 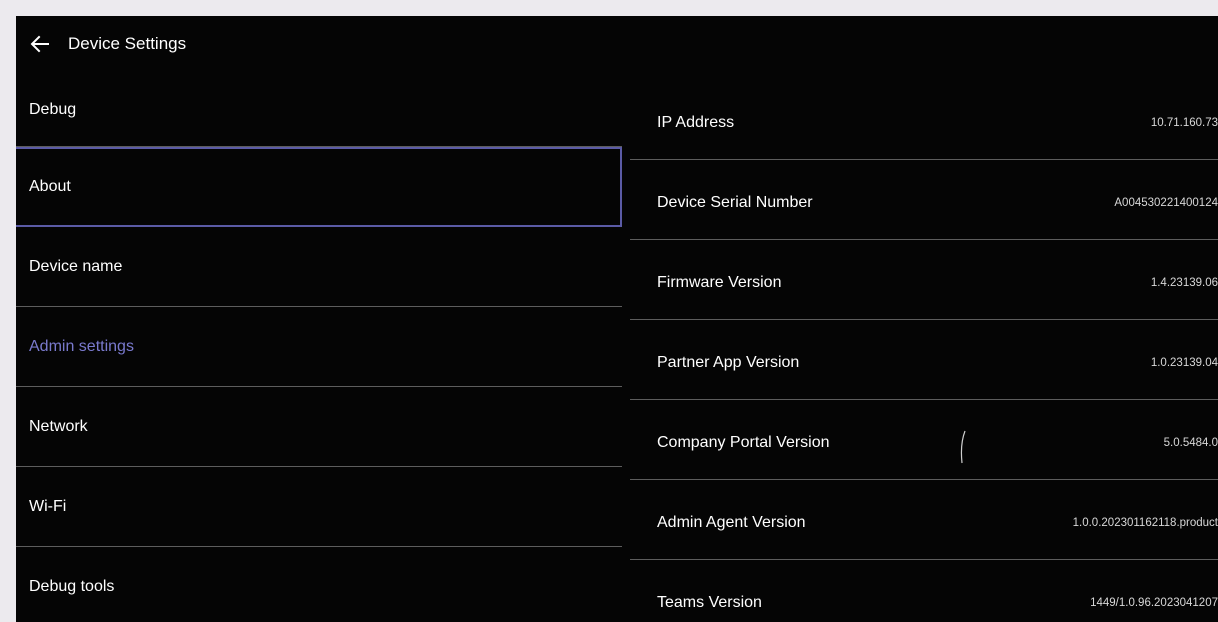 What do you see at coordinates (319, 427) in the screenshot?
I see `menu-item-network: Network` at bounding box center [319, 427].